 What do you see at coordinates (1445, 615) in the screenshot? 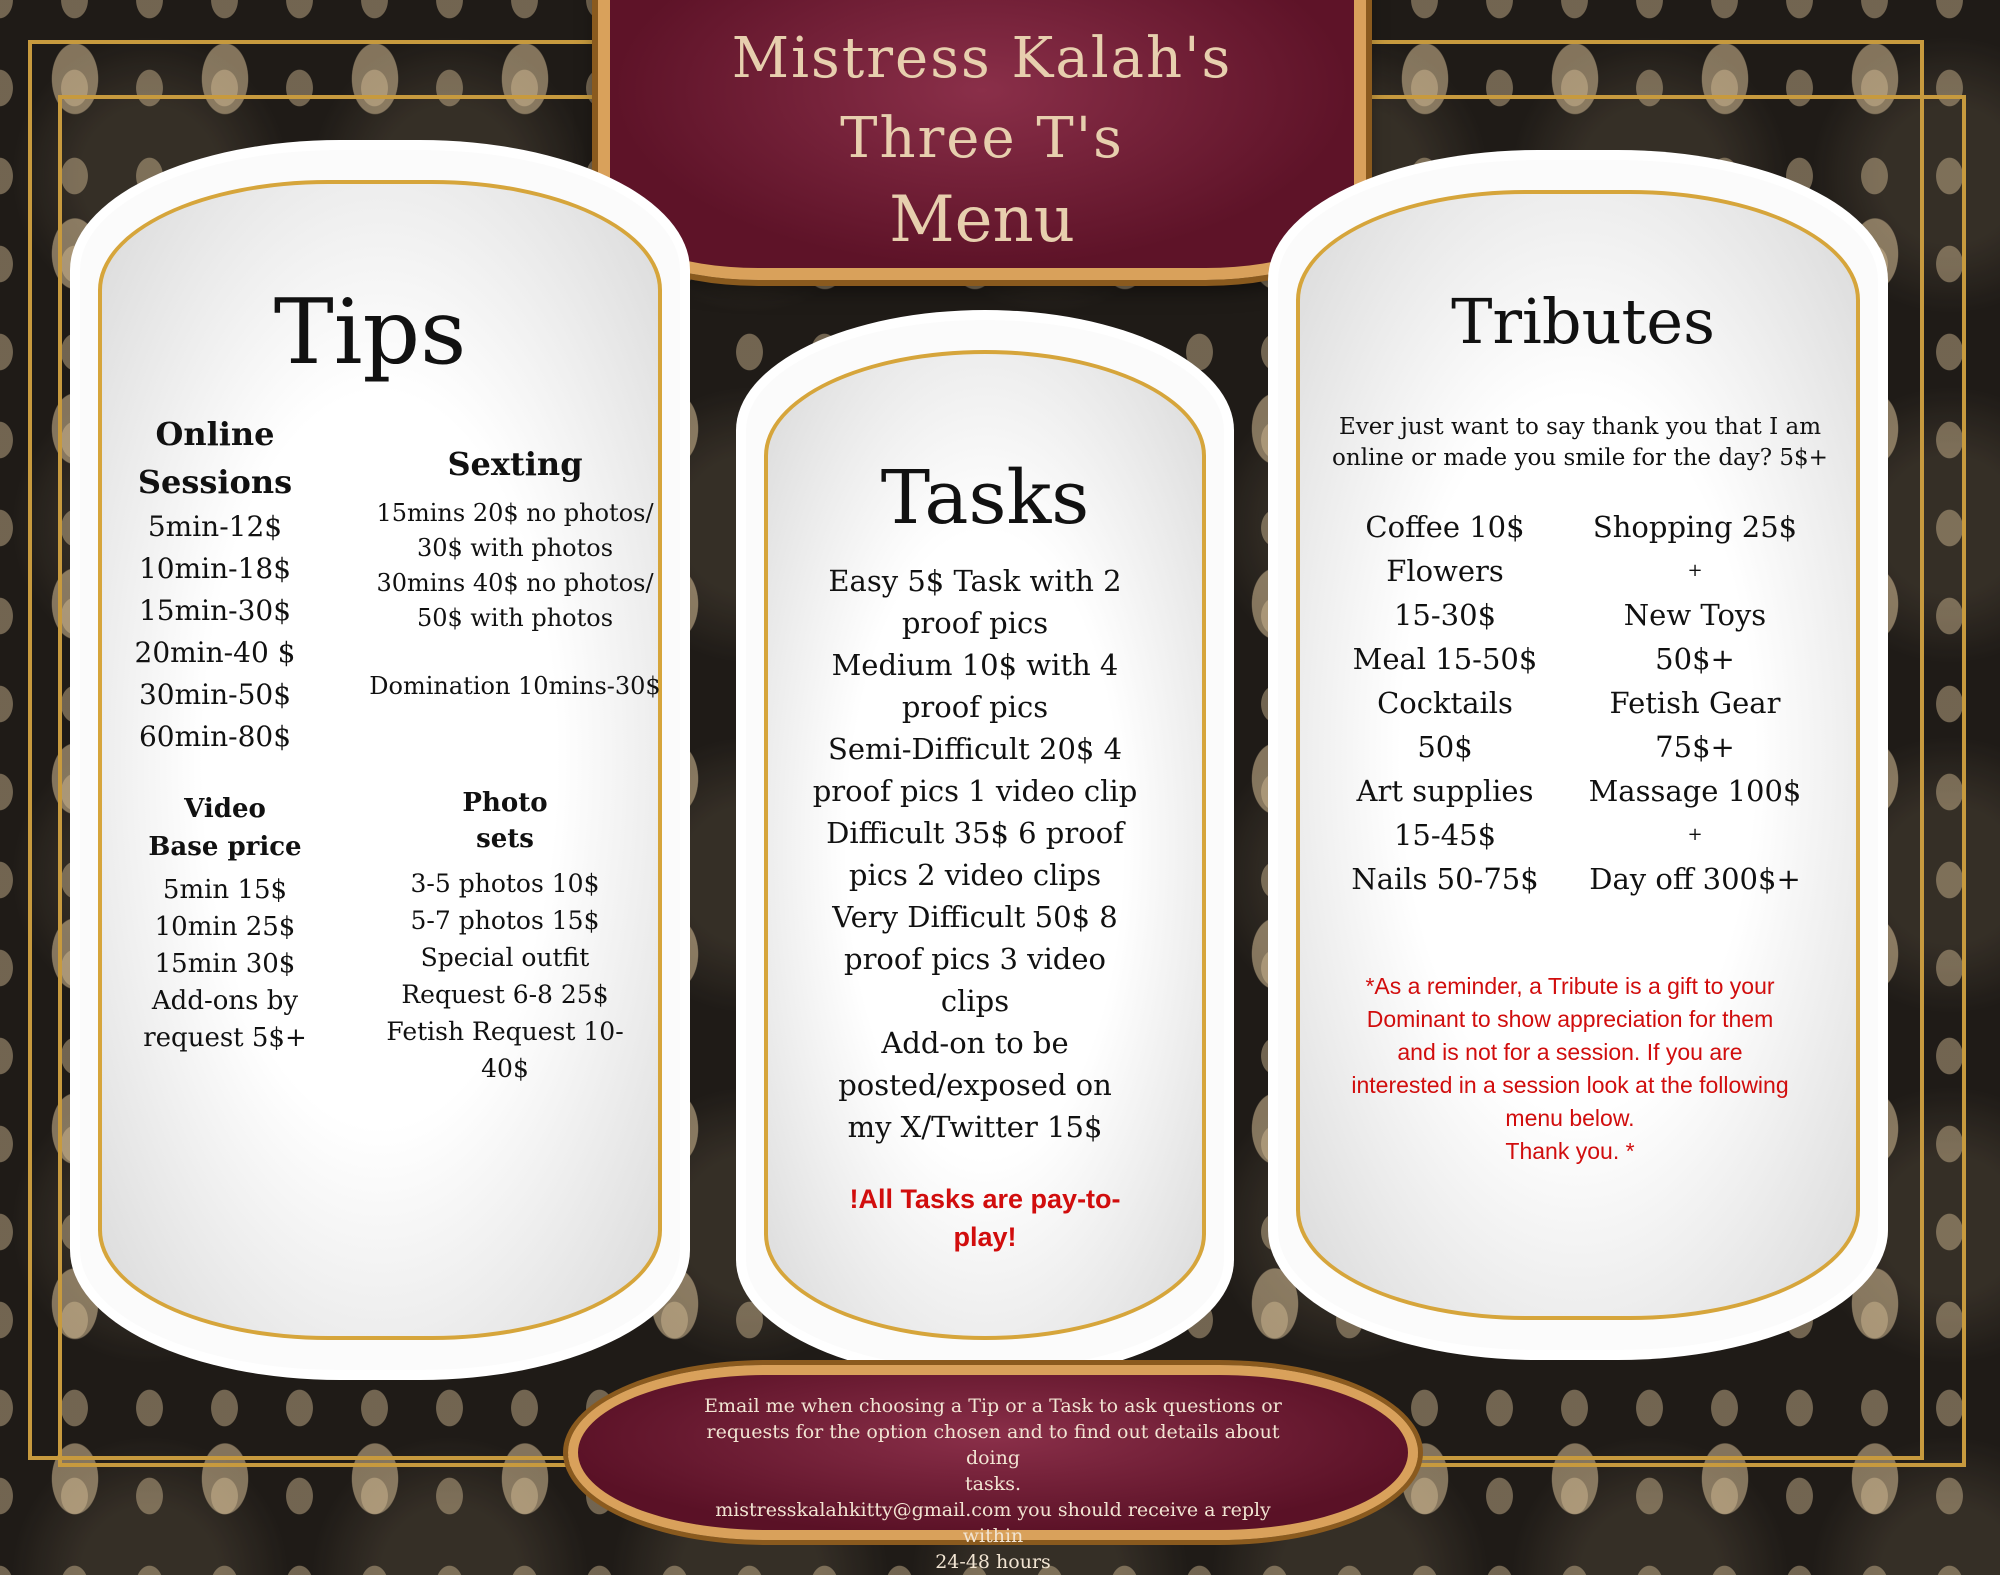
I see `tribute-item: 15-30$` at bounding box center [1445, 615].